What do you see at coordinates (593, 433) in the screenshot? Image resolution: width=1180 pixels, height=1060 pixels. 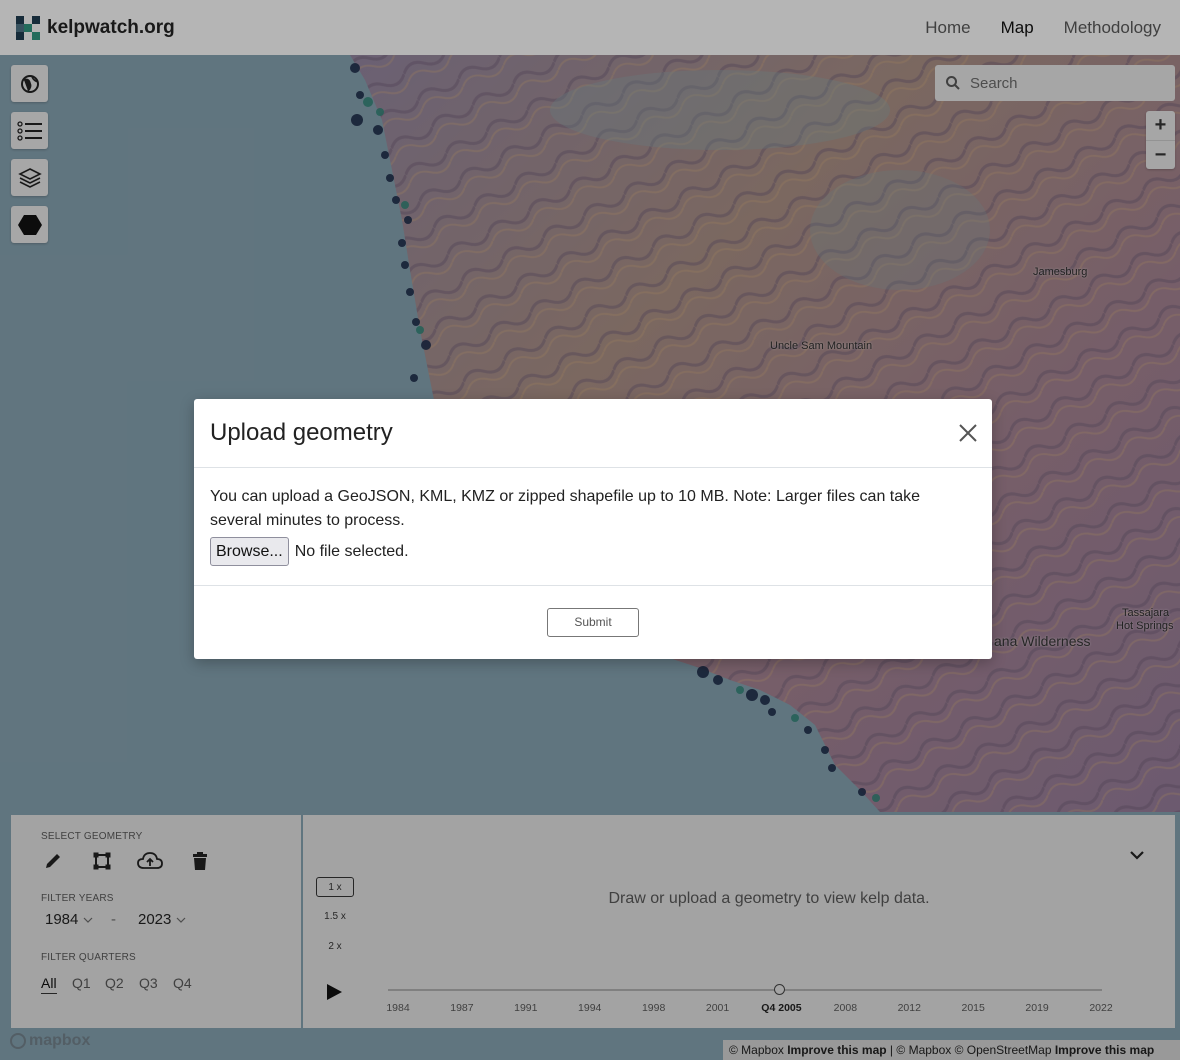 I see `modal-header: Upload geometry` at bounding box center [593, 433].